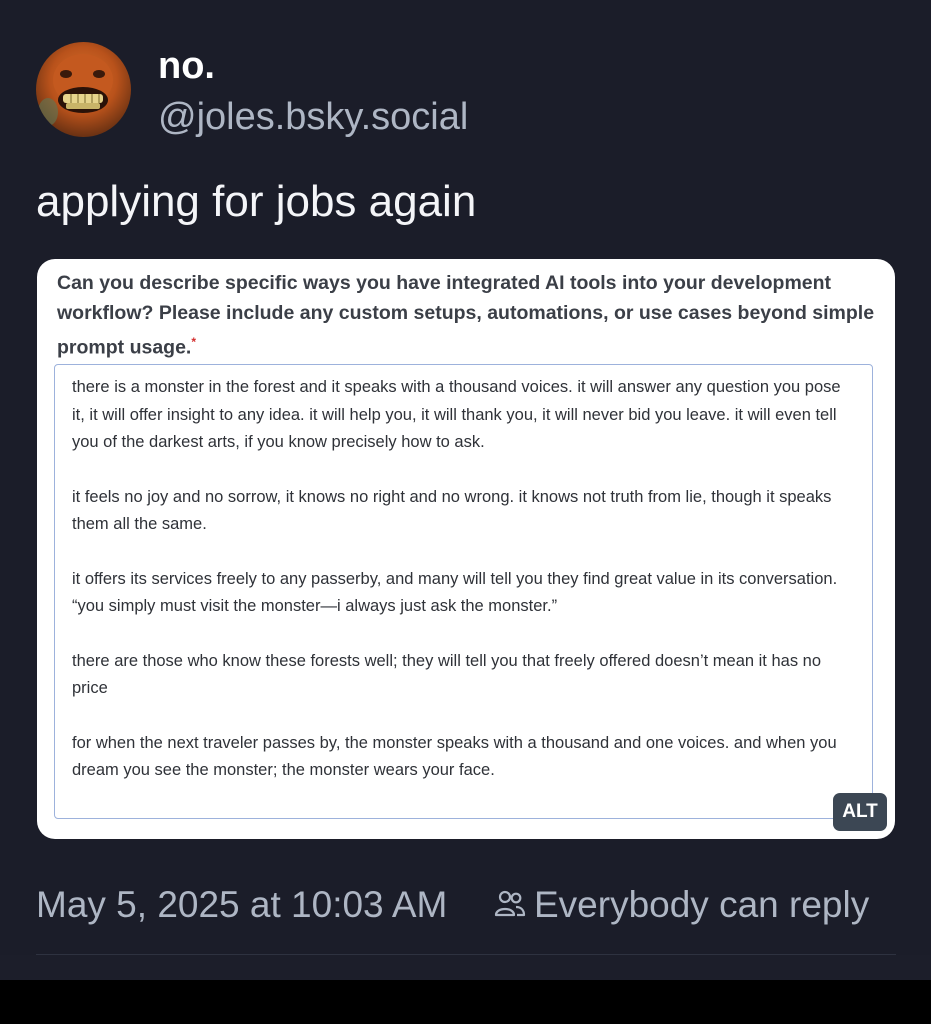 This screenshot has height=1024, width=931. Describe the element at coordinates (194, 342) in the screenshot. I see `required-marker: *` at that location.